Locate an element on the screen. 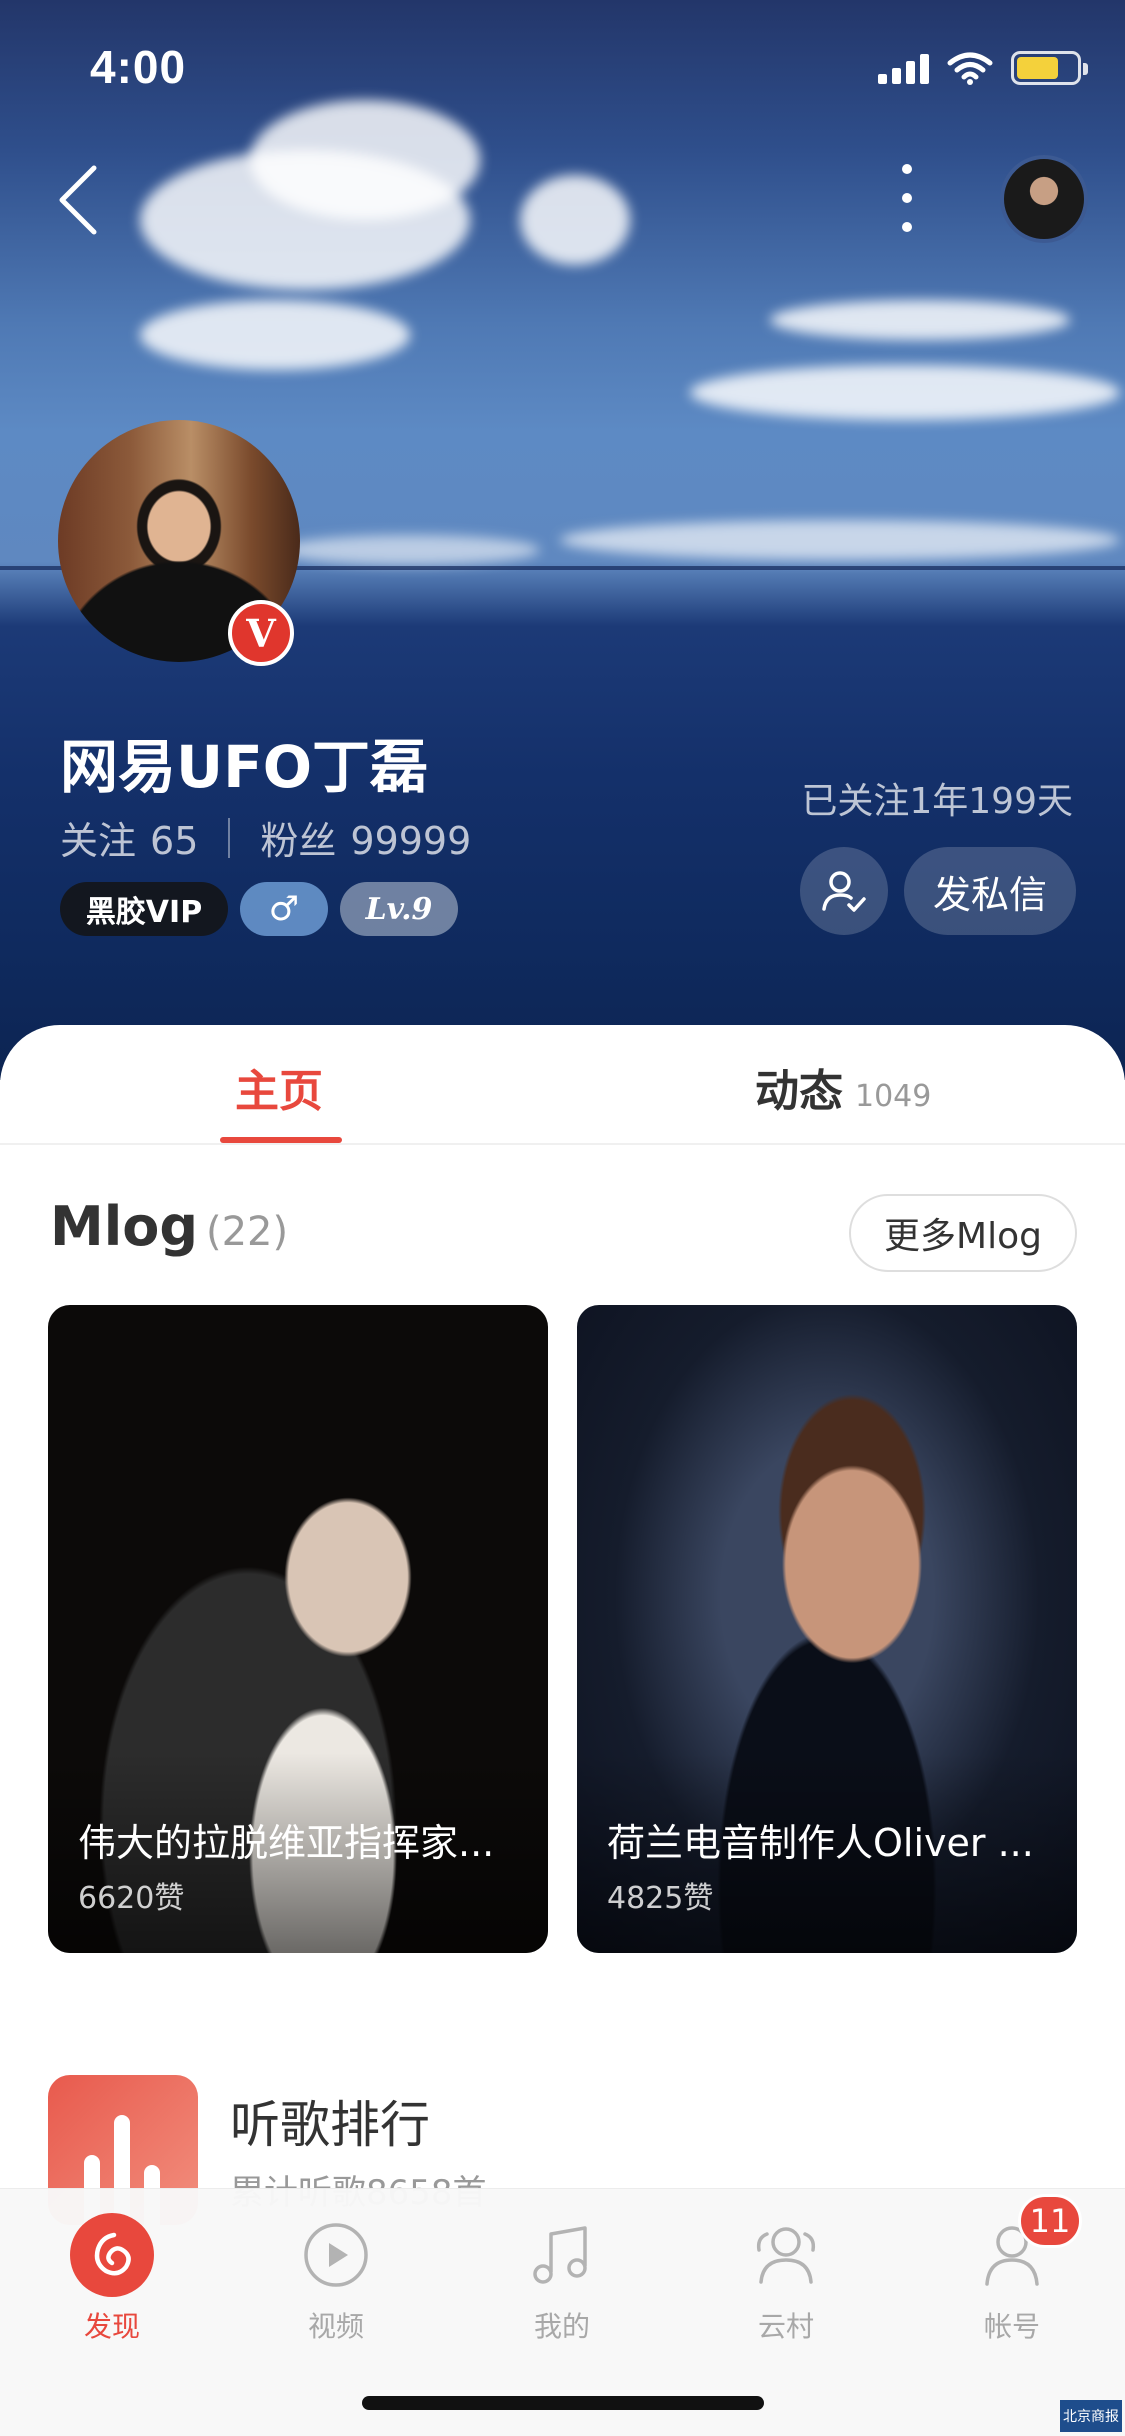 This screenshot has height=2436, width=1125. level-badge: Lv.9 is located at coordinates (399, 909).